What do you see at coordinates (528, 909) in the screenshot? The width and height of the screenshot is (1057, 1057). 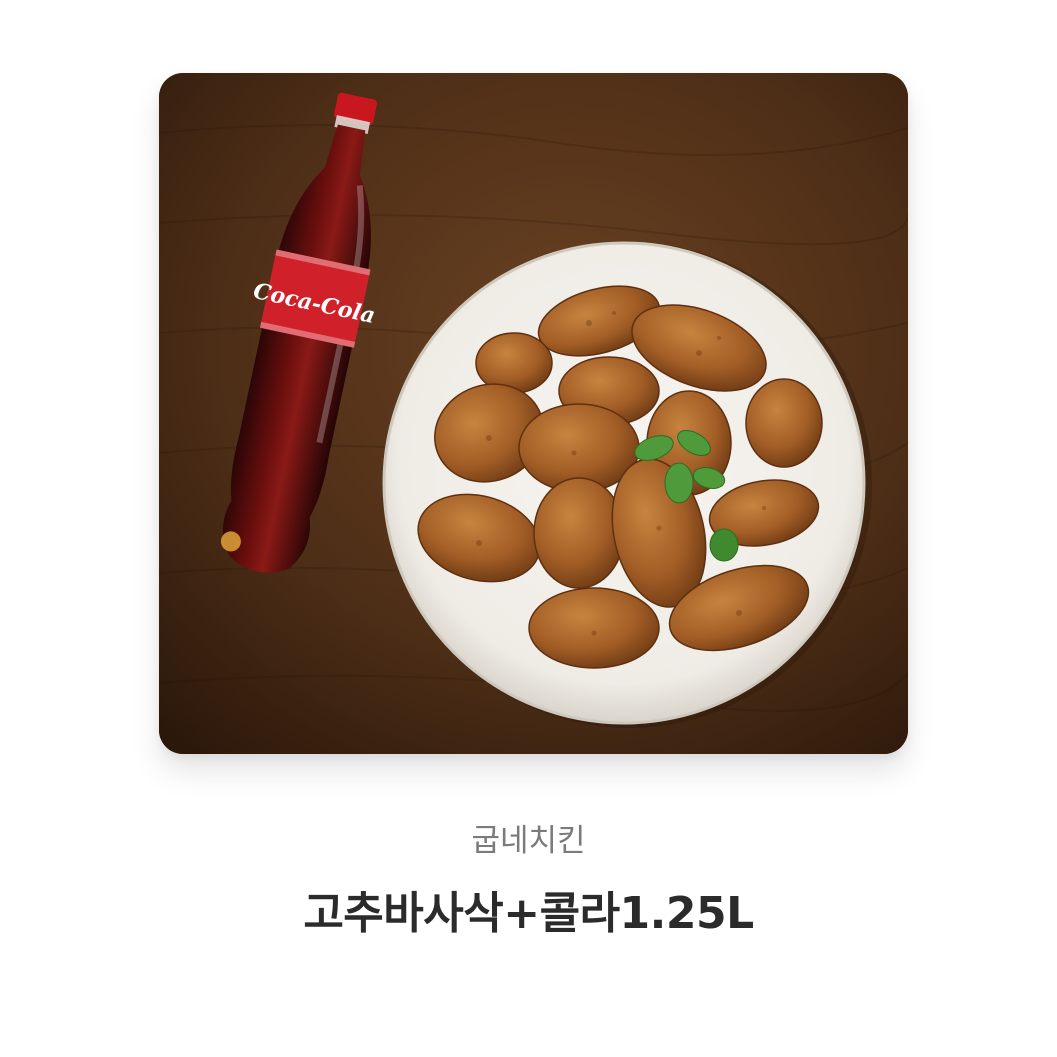 I see `product-name: 고추바사삭+콜라1.25L` at bounding box center [528, 909].